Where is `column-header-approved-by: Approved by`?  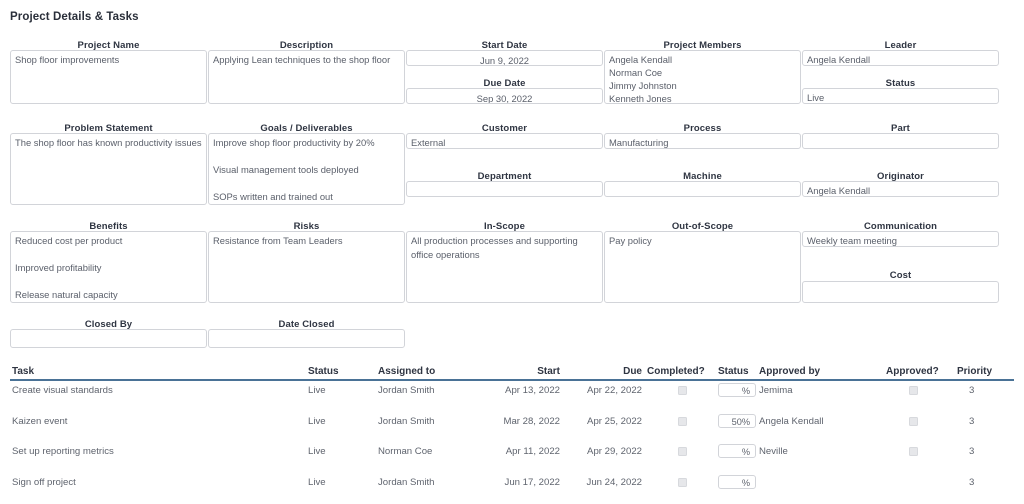
column-header-approved-by: Approved by is located at coordinates (789, 371).